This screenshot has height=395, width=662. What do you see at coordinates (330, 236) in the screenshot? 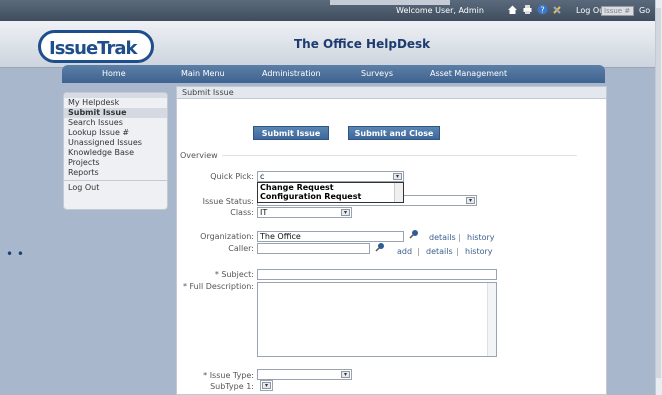
I see `organization-input: The Office` at bounding box center [330, 236].